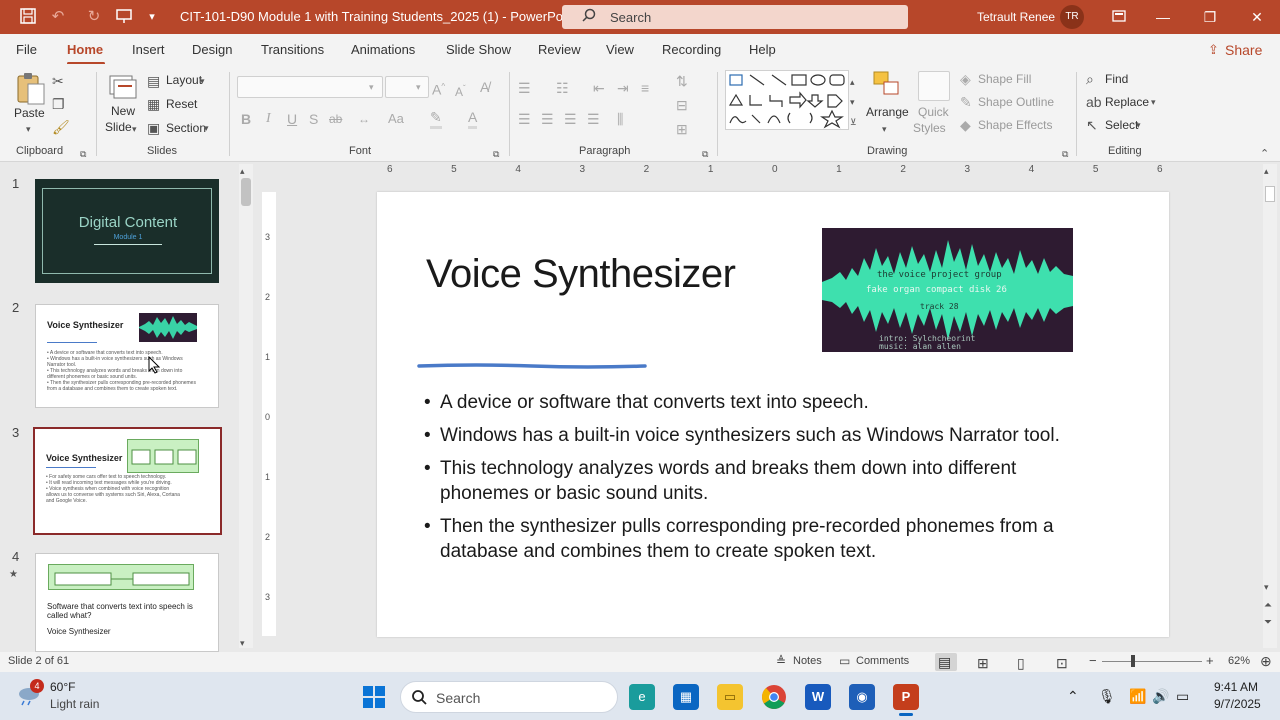  Describe the element at coordinates (124, 17) in the screenshot. I see `present-icon` at that location.